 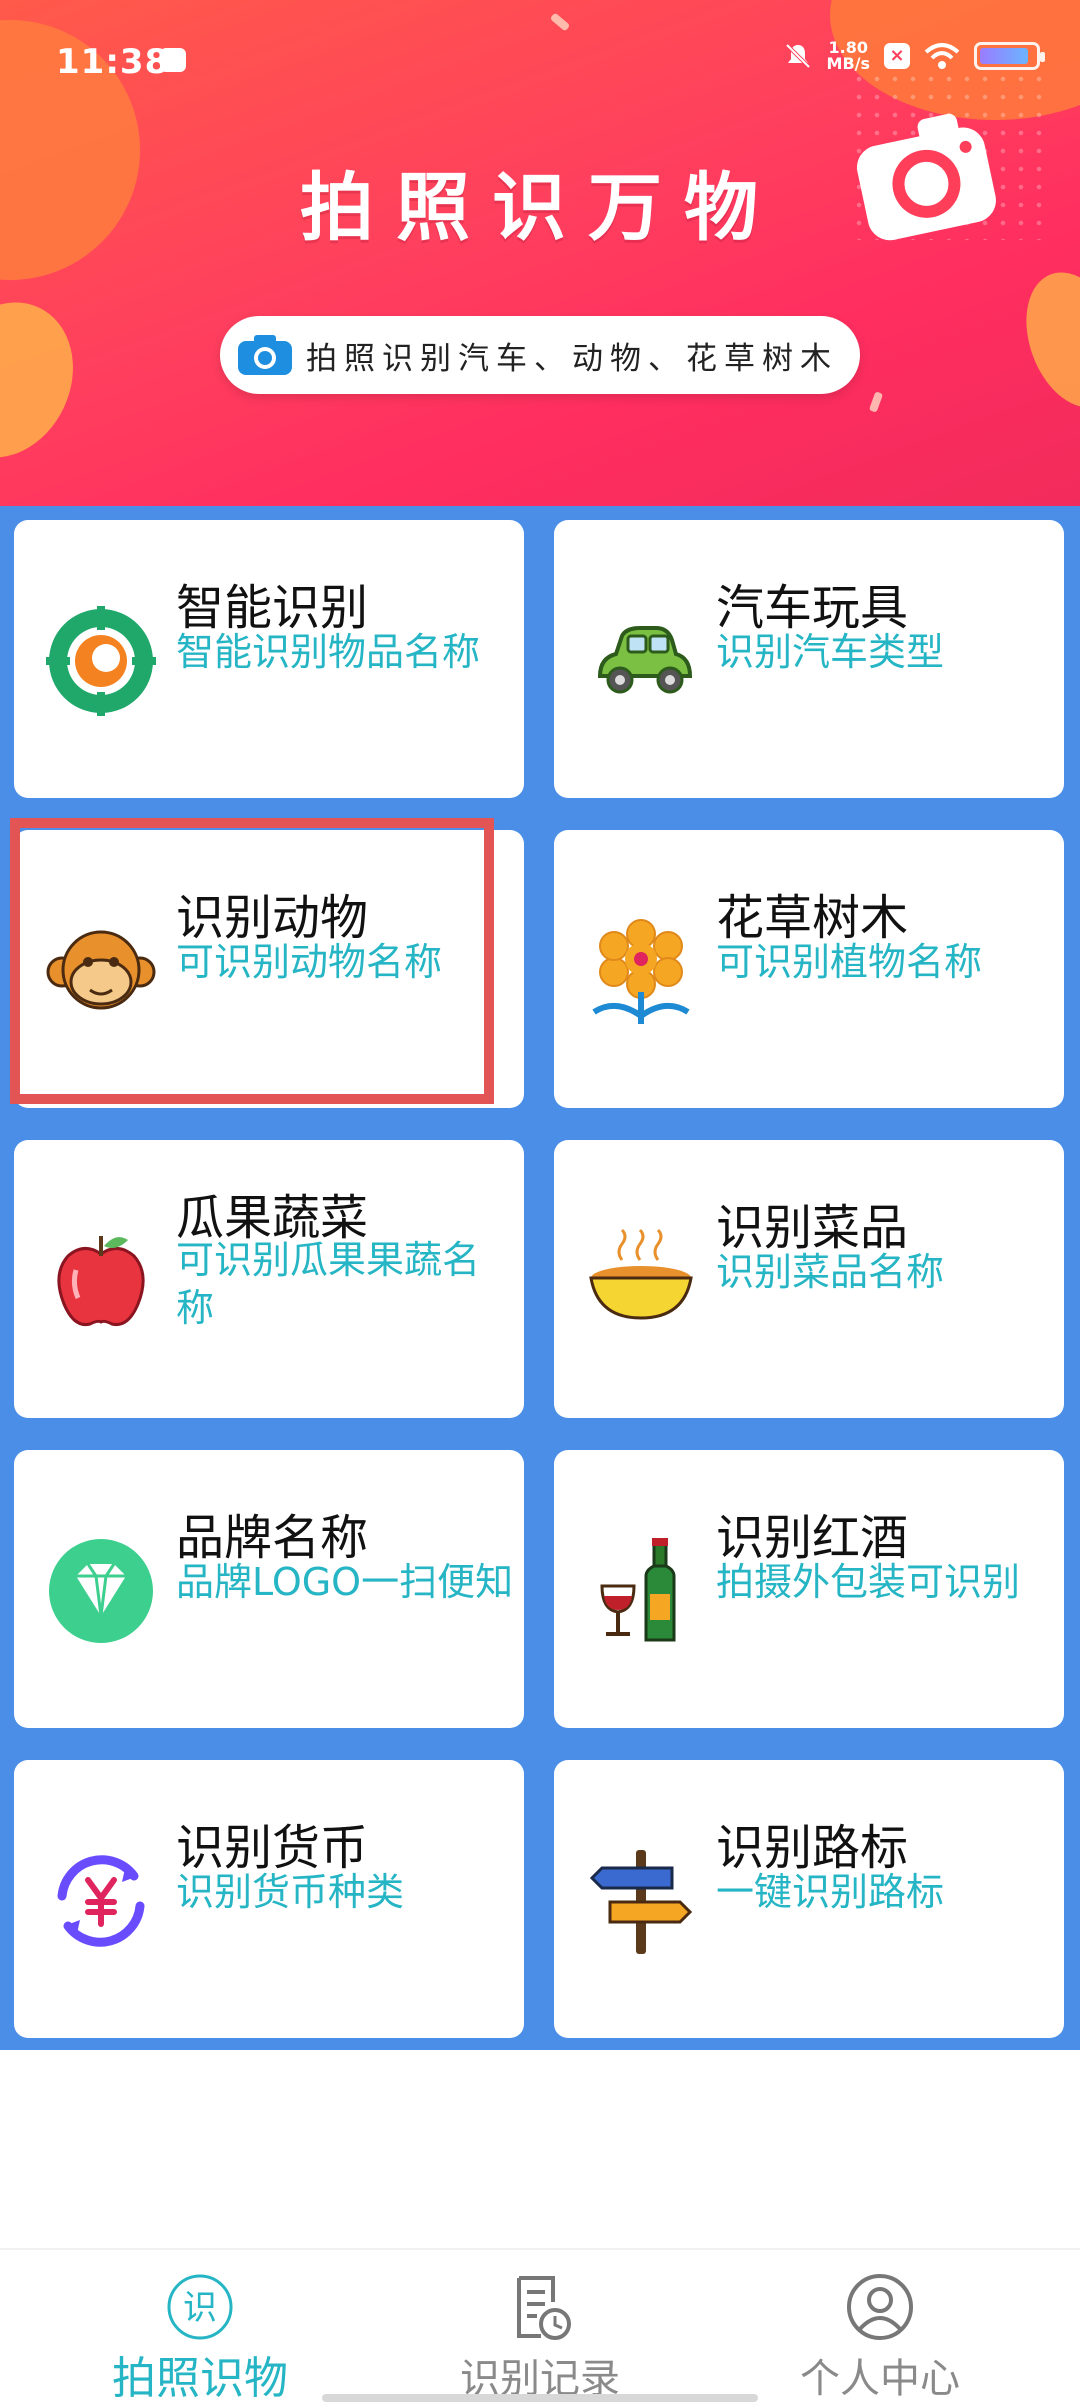 What do you see at coordinates (868, 1582) in the screenshot?
I see `card-subtitle: 拍摄外包装可识别` at bounding box center [868, 1582].